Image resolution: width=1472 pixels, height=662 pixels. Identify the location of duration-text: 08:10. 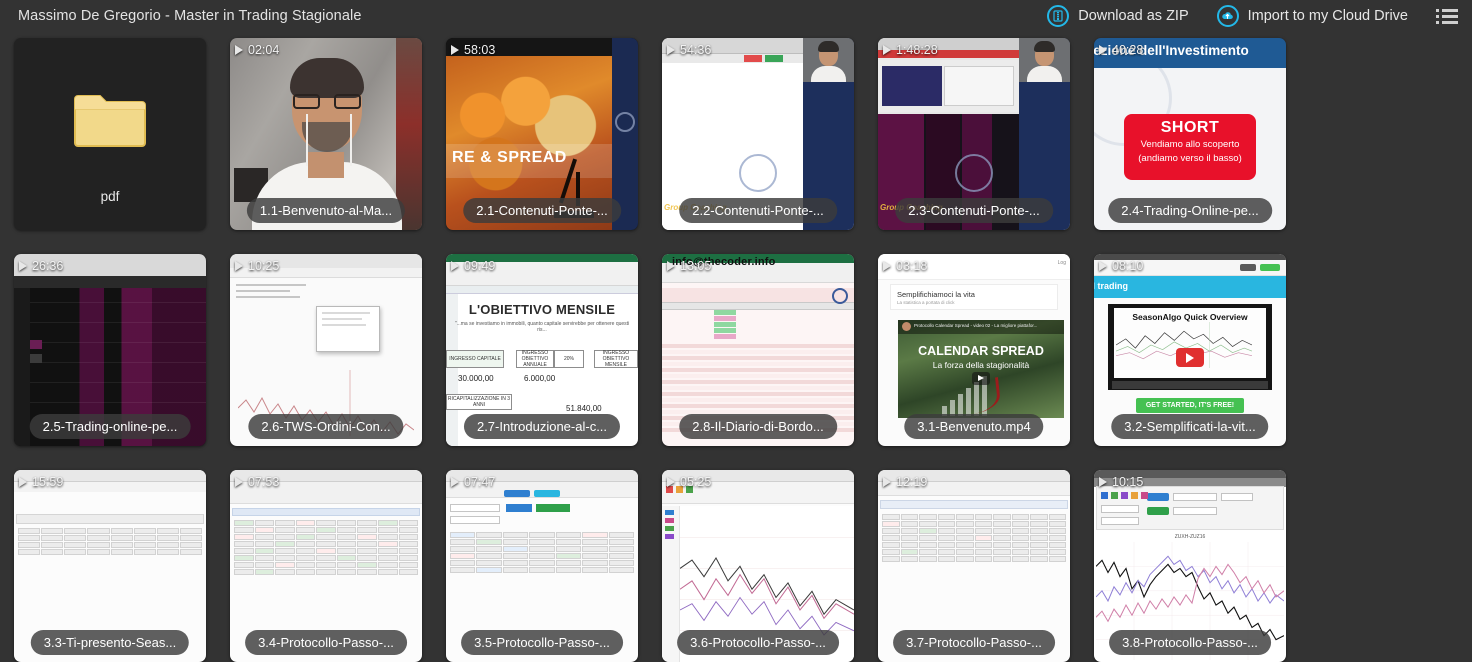
(1128, 266).